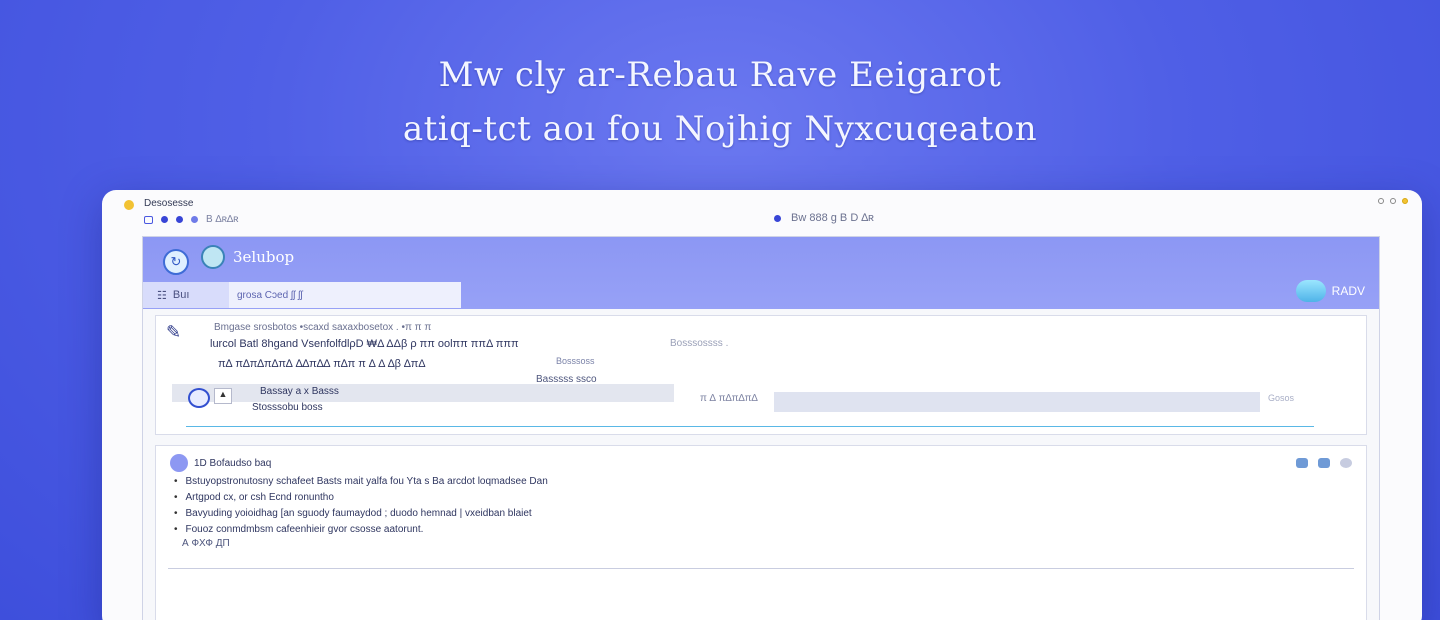  Describe the element at coordinates (1281, 398) in the screenshot. I see `field-hint: Gosos` at that location.